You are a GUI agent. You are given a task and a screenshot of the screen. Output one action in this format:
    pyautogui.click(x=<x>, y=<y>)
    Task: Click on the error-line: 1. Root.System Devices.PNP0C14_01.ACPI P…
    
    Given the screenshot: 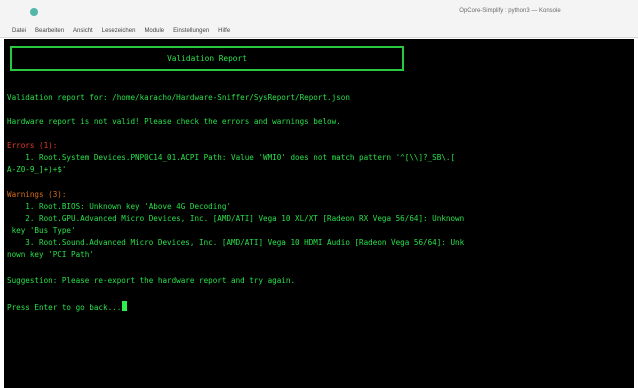 What is the action you would take?
    pyautogui.click(x=231, y=157)
    